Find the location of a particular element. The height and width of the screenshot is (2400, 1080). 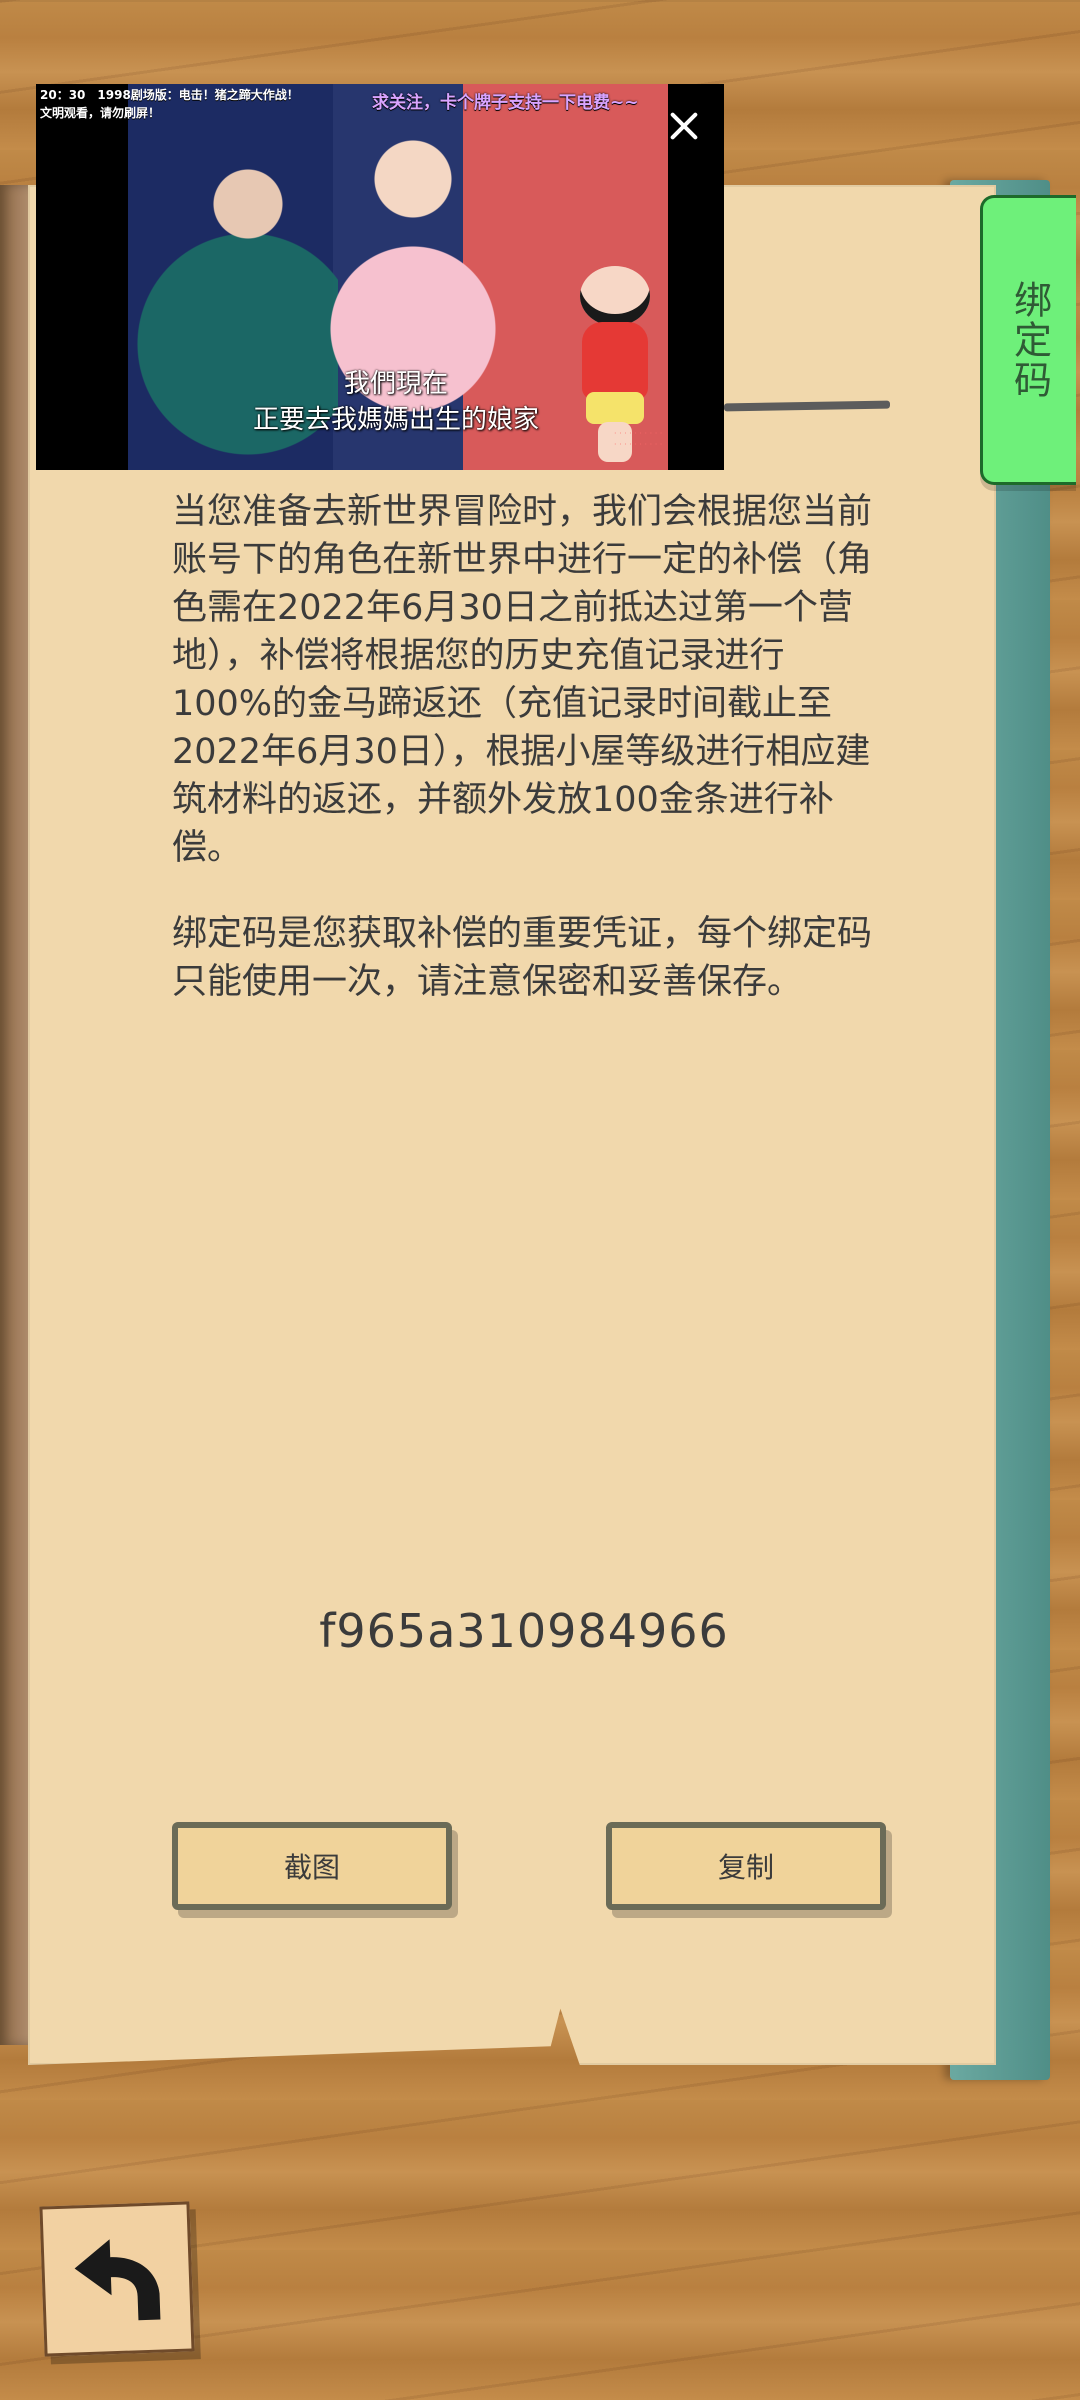

back-button is located at coordinates (117, 2279).